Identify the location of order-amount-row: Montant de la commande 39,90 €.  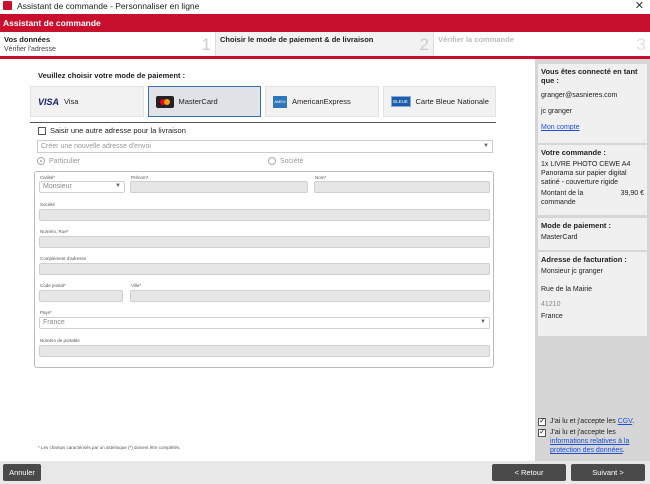
(592, 198).